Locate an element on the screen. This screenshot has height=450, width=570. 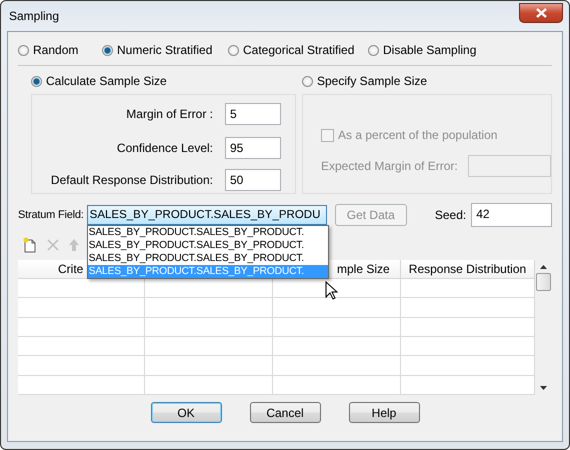
close-icon is located at coordinates (541, 13).